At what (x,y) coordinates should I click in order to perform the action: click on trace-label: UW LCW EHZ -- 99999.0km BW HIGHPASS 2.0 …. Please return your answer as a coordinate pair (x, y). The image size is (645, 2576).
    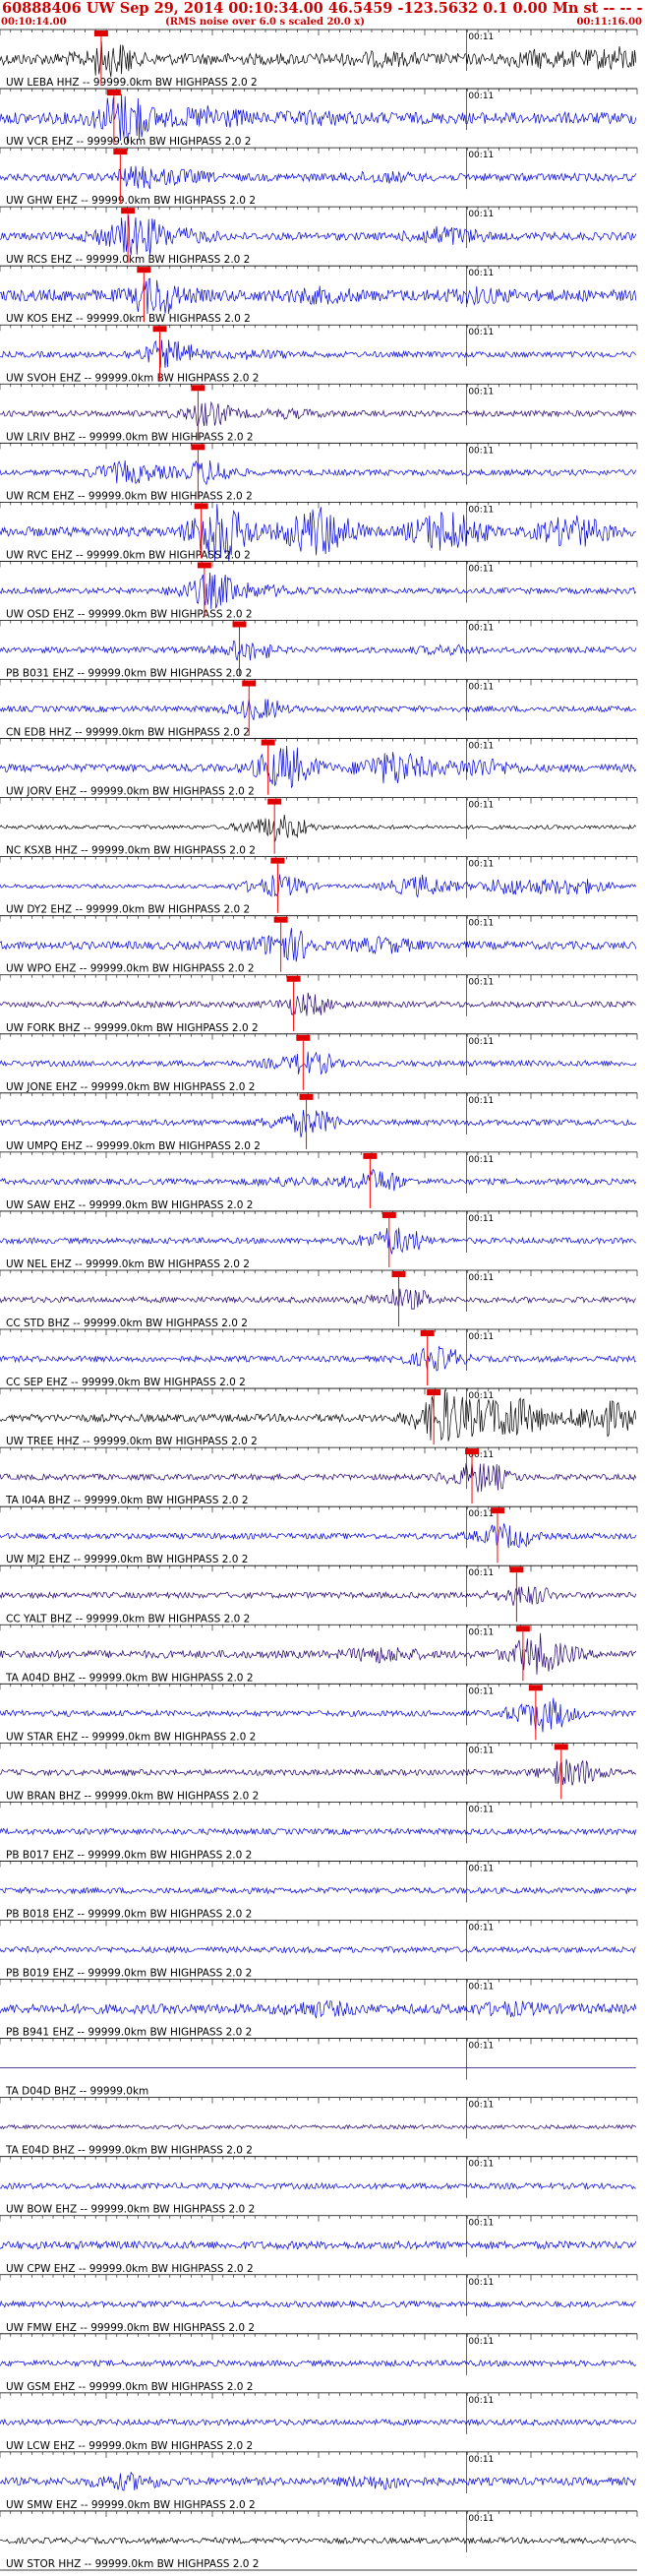
    Looking at the image, I should click on (129, 2446).